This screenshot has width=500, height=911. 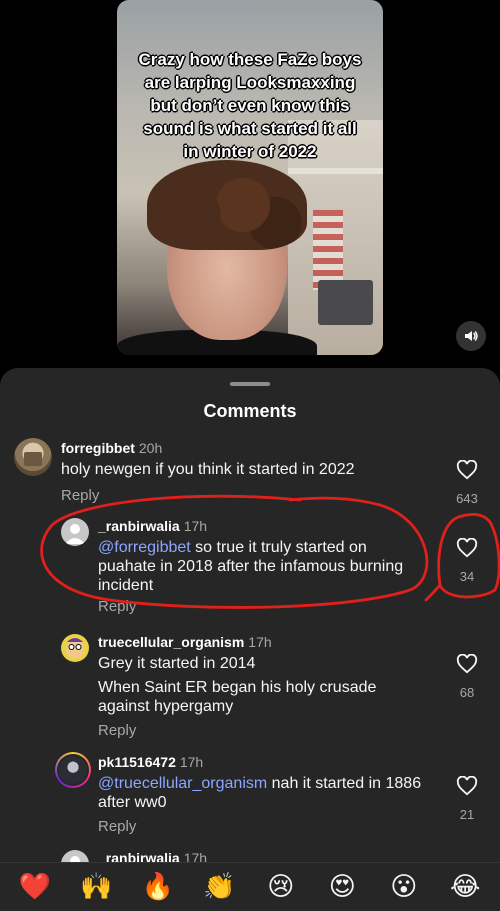 What do you see at coordinates (96, 887) in the screenshot?
I see `raising-hands-emoji-button: 🙌` at bounding box center [96, 887].